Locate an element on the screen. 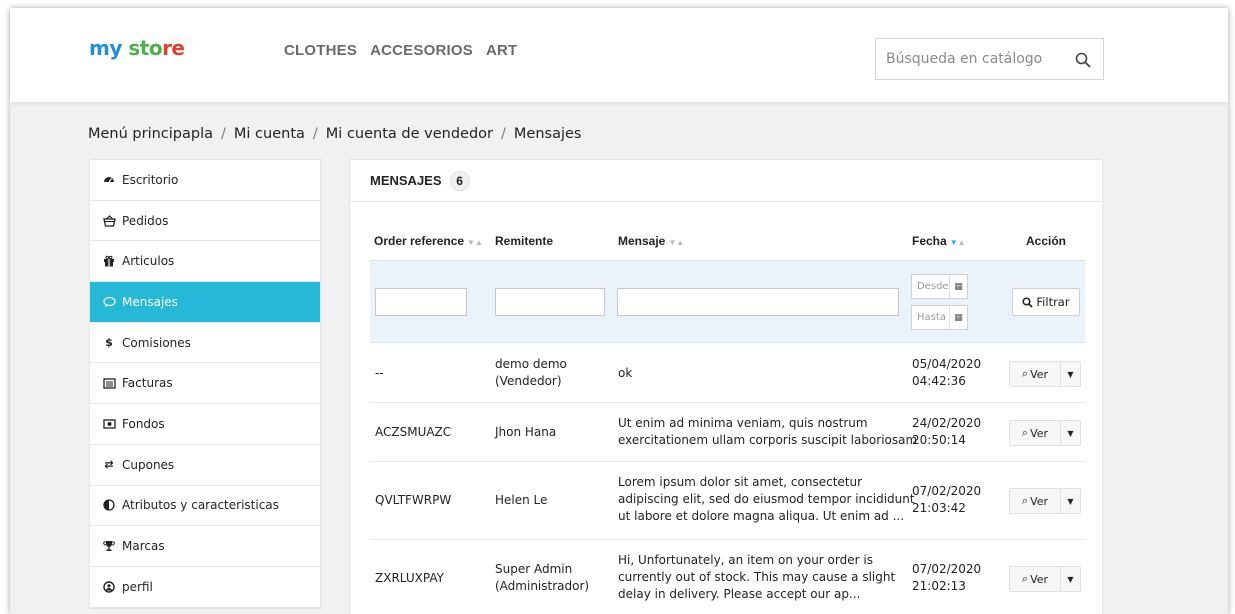  breadcrumb-item-account: Mi cuenta is located at coordinates (269, 134).